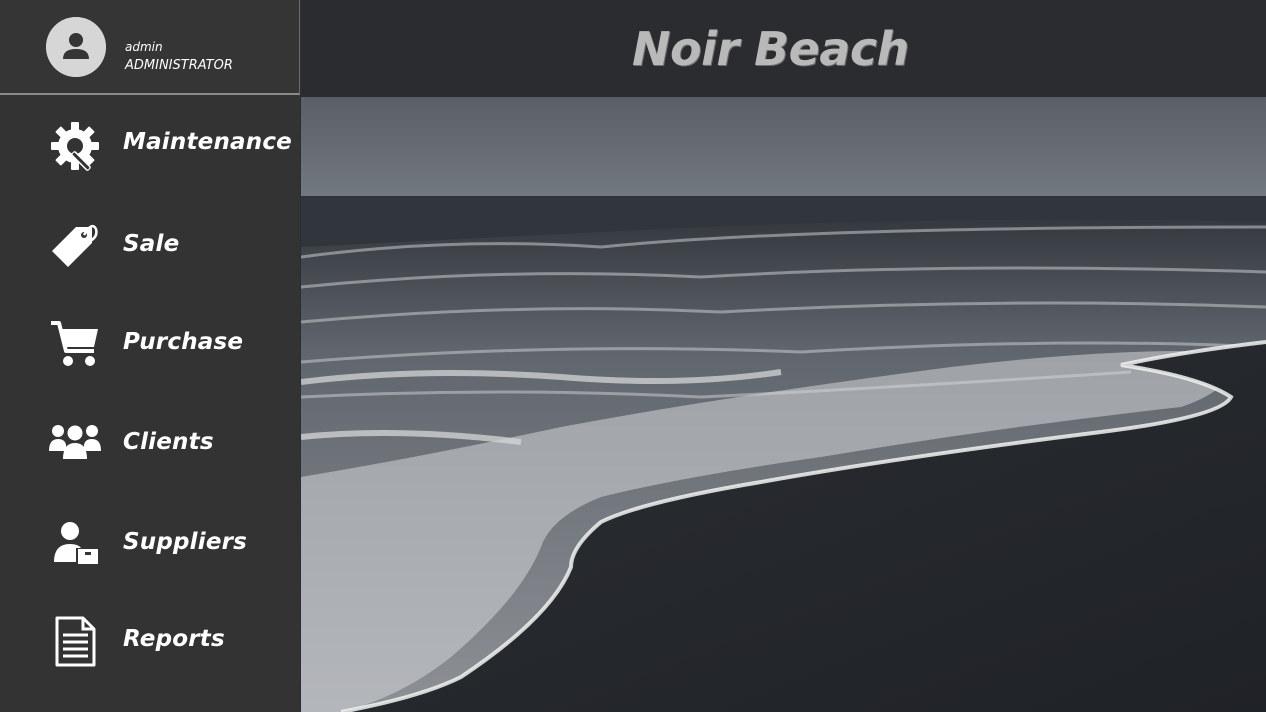  What do you see at coordinates (75, 344) in the screenshot?
I see `shopping-cart-icon` at bounding box center [75, 344].